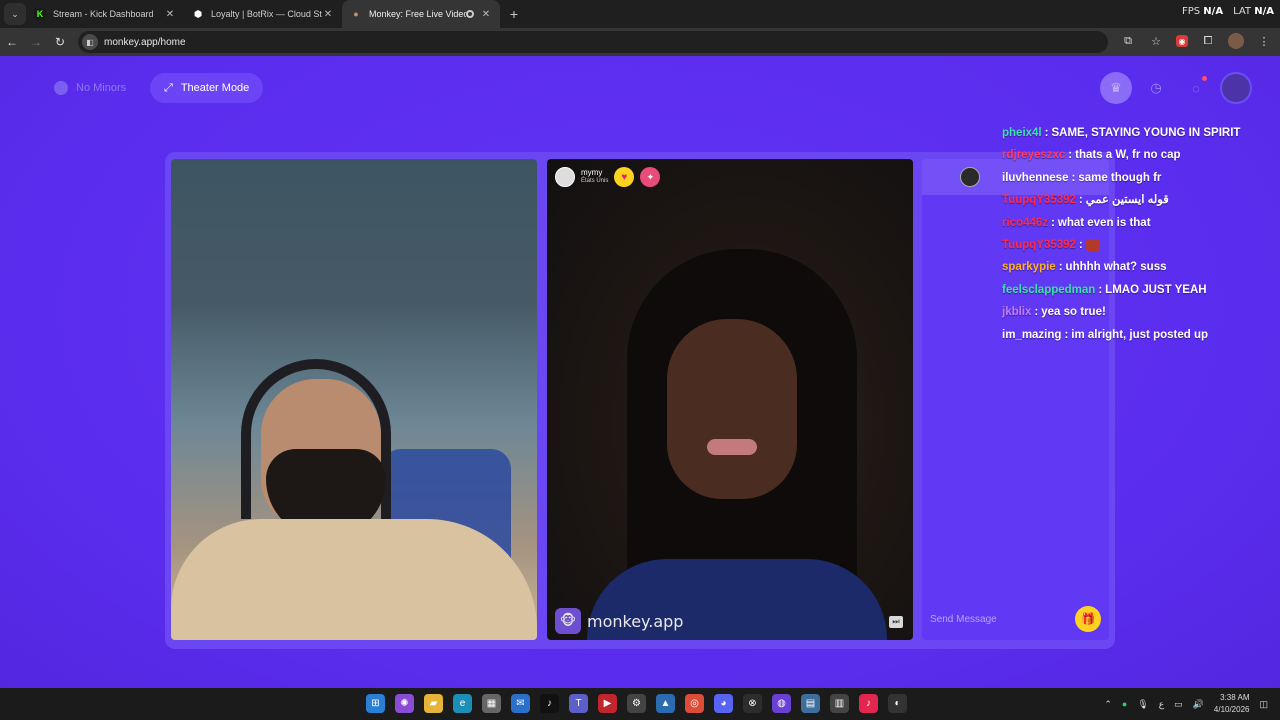  What do you see at coordinates (1208, 41) in the screenshot?
I see `extensions-puzzle-icon: ⧠` at bounding box center [1208, 41].